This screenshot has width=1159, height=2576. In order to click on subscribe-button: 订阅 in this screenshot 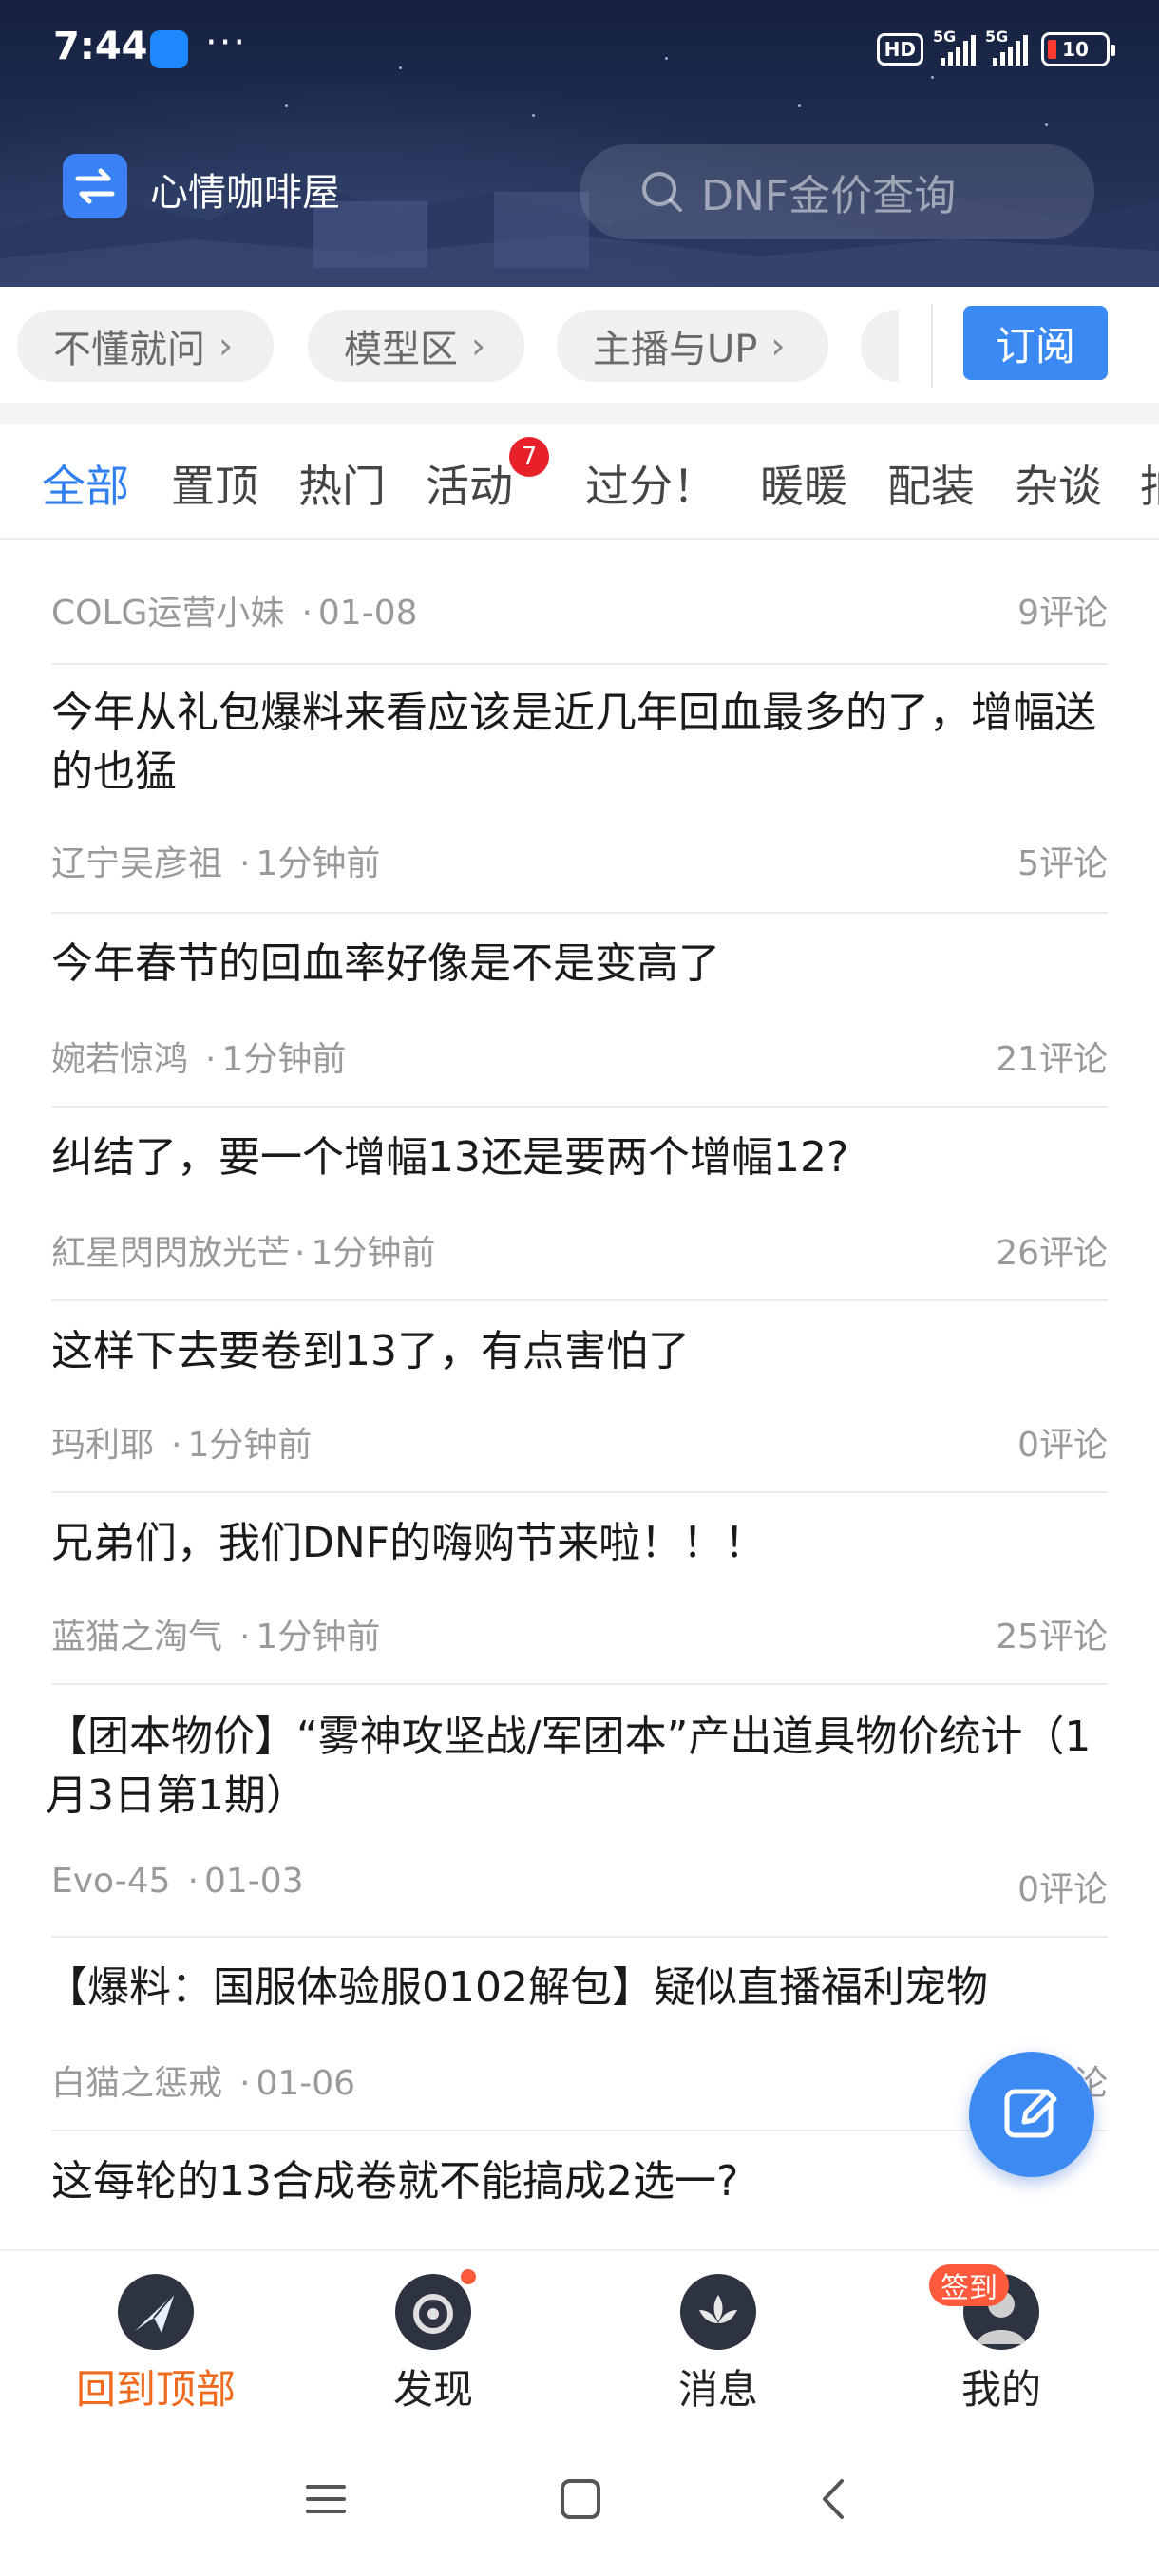, I will do `click(1035, 343)`.